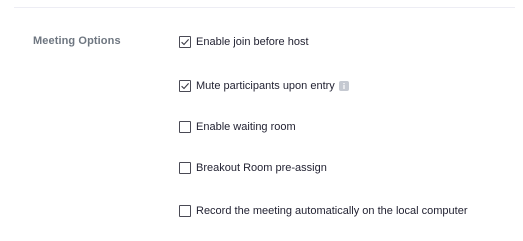 The width and height of the screenshot is (523, 241). Describe the element at coordinates (185, 127) in the screenshot. I see `checkbox-waiting-room` at that location.